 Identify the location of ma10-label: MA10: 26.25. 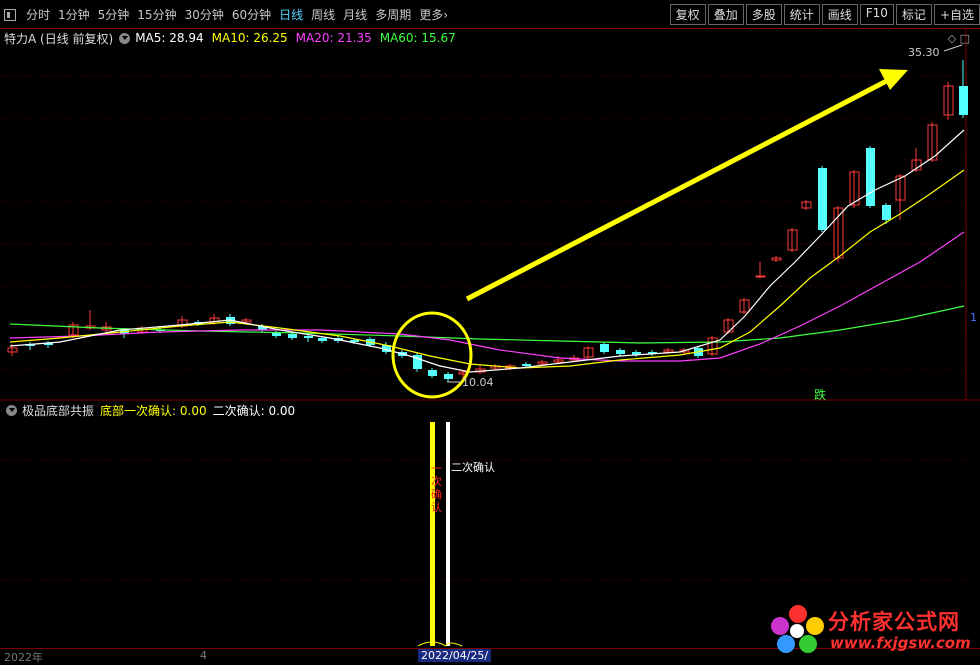
(249, 38).